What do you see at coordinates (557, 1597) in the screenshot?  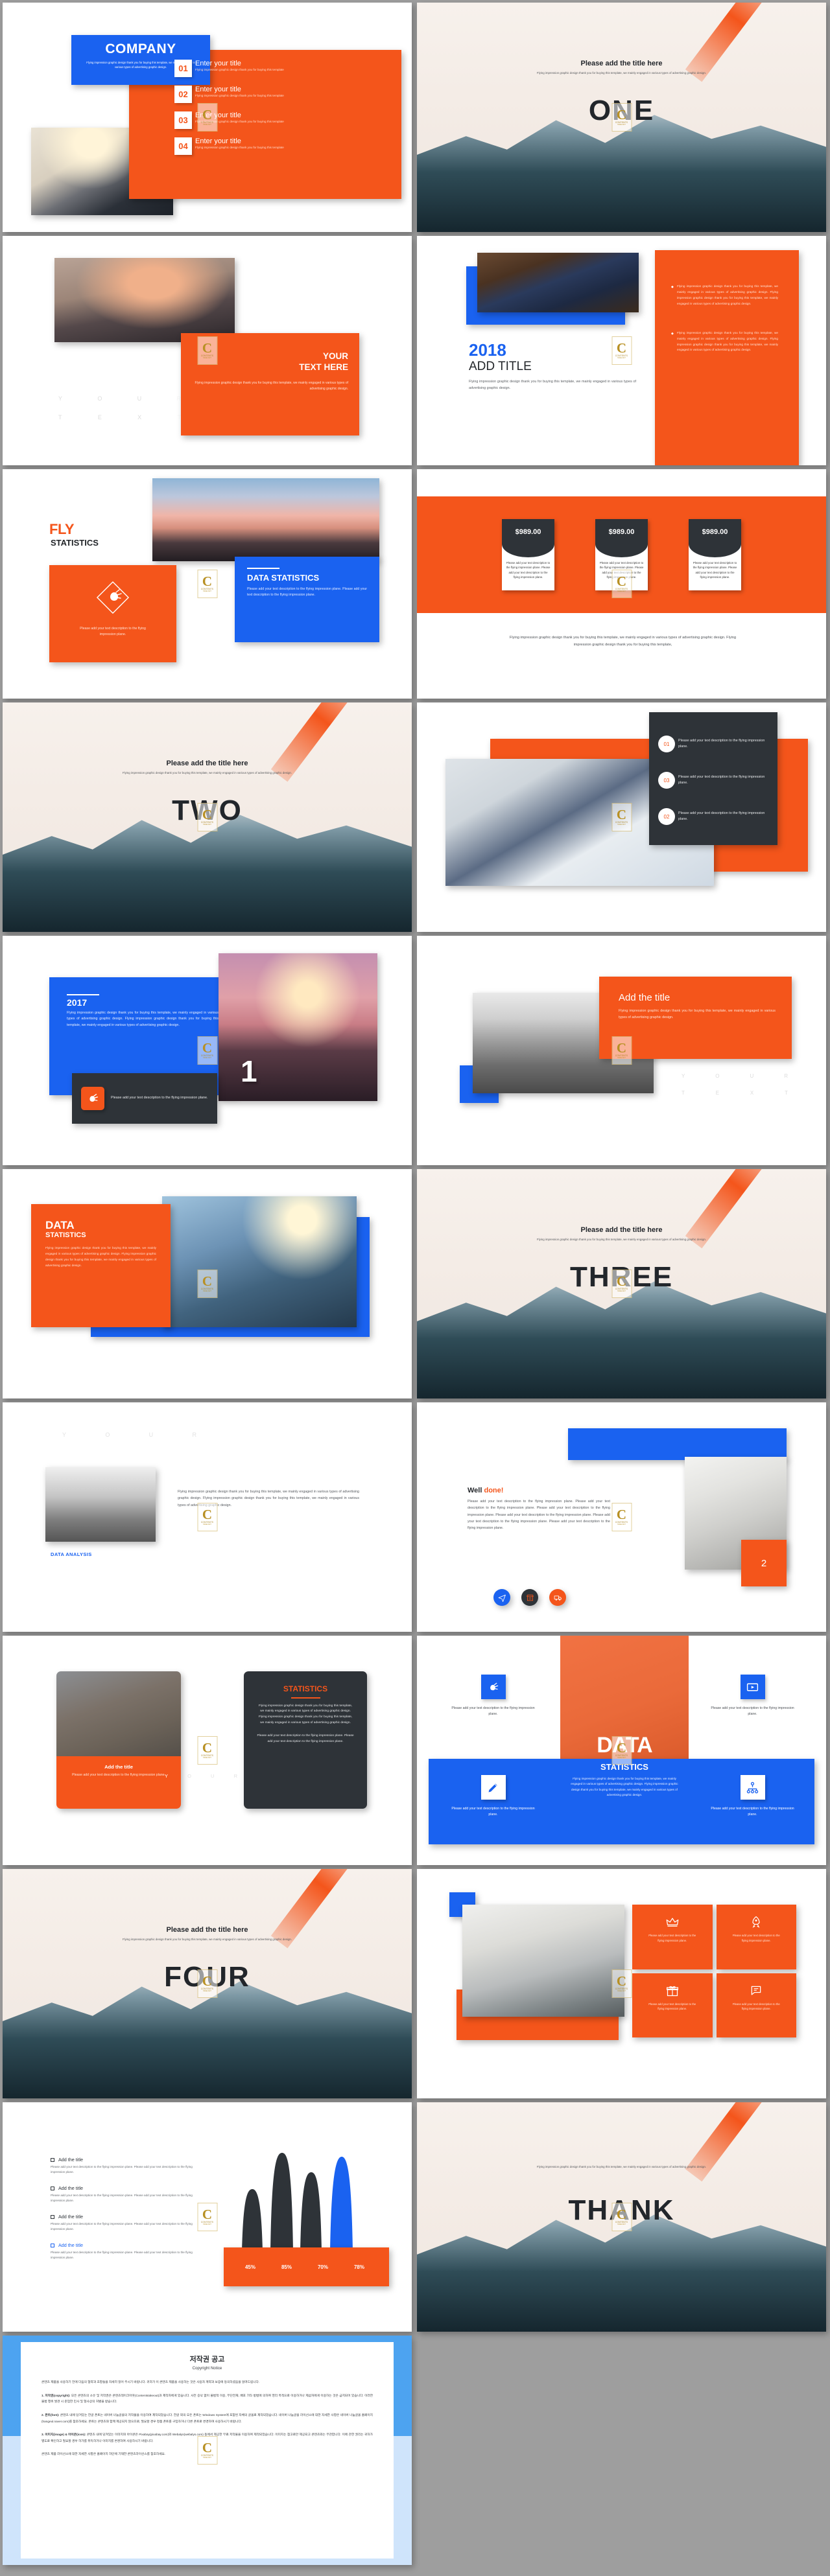 I see `truck-icon` at bounding box center [557, 1597].